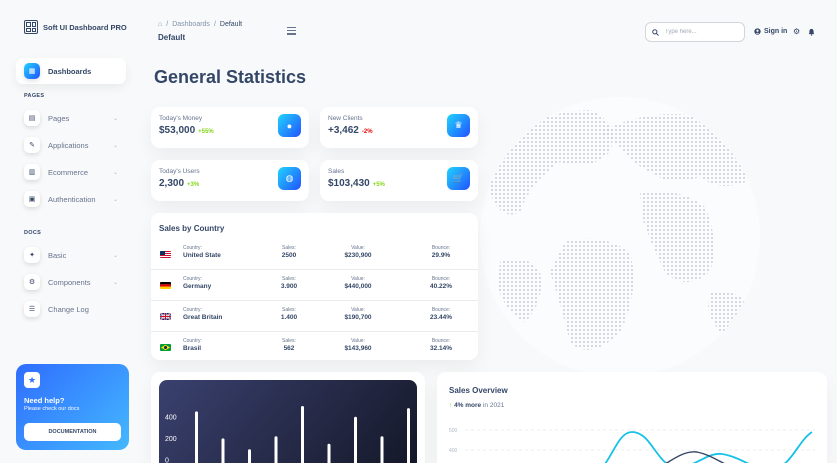 Image resolution: width=837 pixels, height=463 pixels. I want to click on col-label: Value:, so click(358, 248).